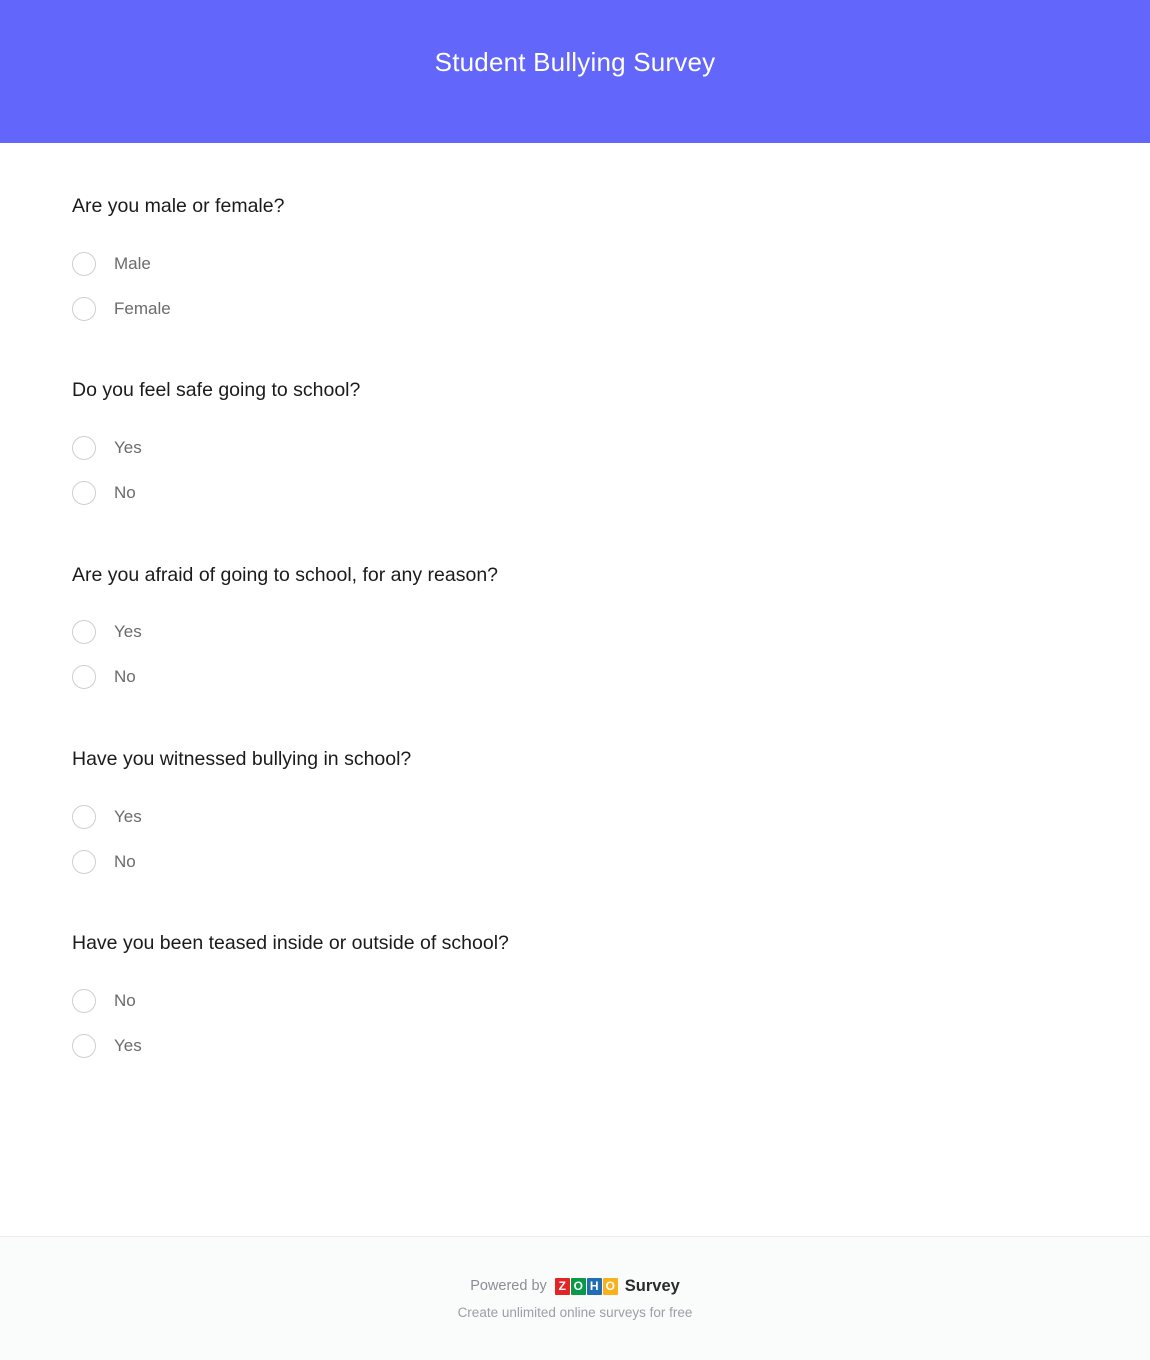 The height and width of the screenshot is (1360, 1150). Describe the element at coordinates (562, 1286) in the screenshot. I see `zoho-letter-z: Z` at that location.